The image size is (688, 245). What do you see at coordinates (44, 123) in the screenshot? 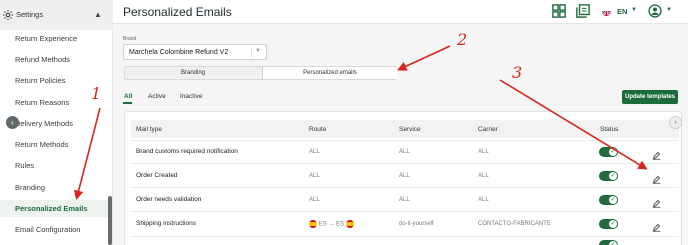
I see `sidebar-item-delivery-methods: Delivery Methods` at bounding box center [44, 123].